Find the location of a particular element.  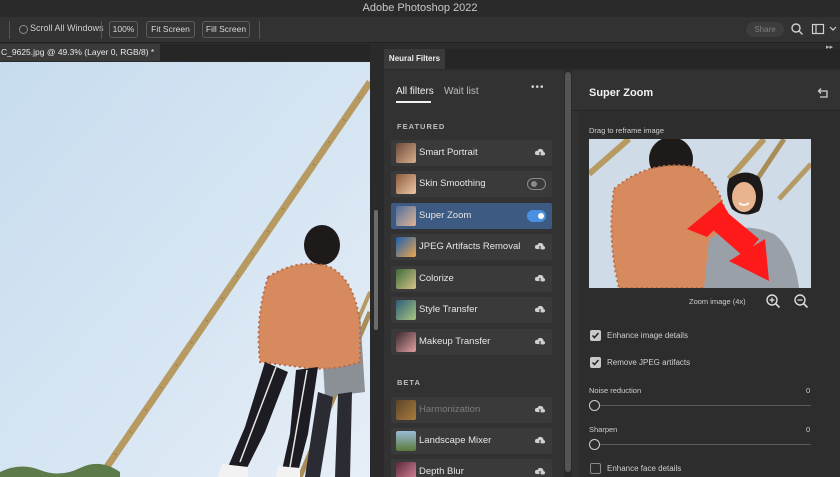

filter-list-scrollbar-thumb is located at coordinates (568, 272).